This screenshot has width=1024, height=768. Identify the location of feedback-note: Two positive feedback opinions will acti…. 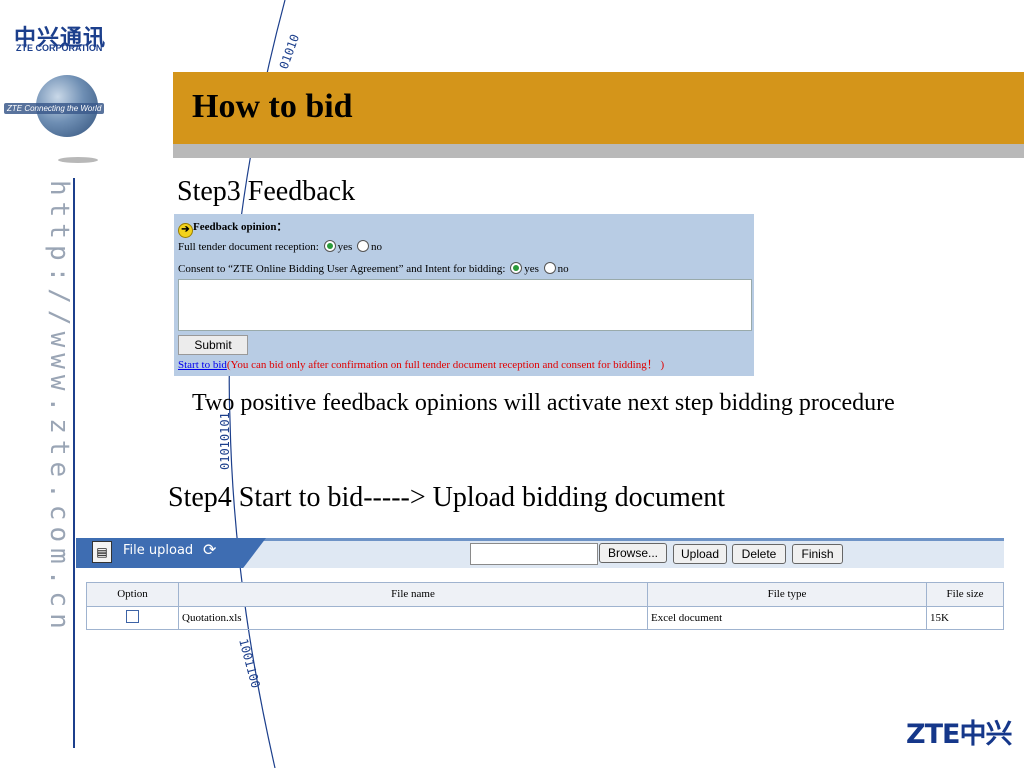
(543, 403).